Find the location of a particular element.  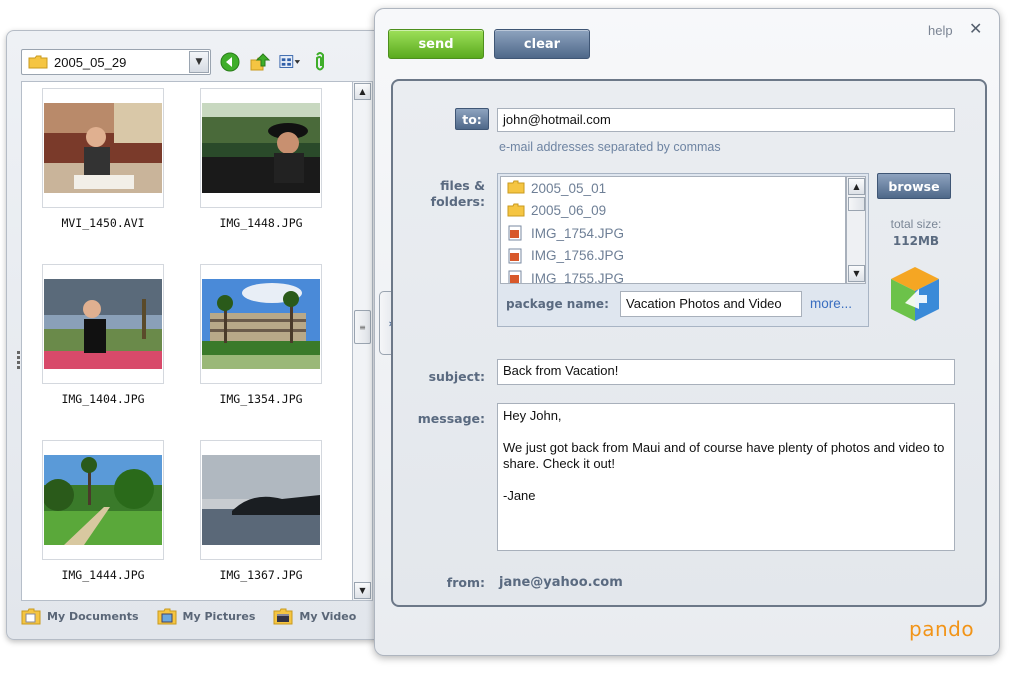

thumbnail-item: IMG_1448.JPG is located at coordinates (261, 159).